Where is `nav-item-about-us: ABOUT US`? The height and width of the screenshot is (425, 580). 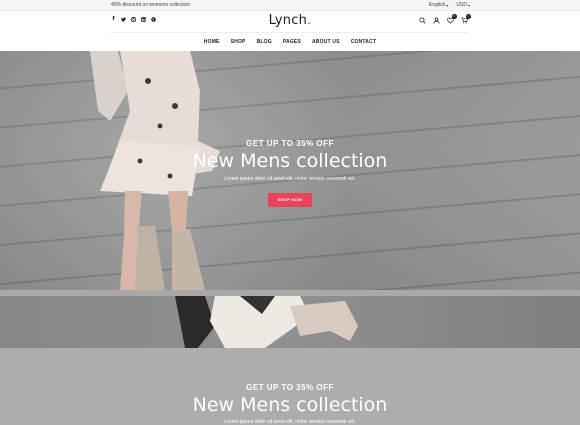
nav-item-about-us: ABOUT US is located at coordinates (326, 42).